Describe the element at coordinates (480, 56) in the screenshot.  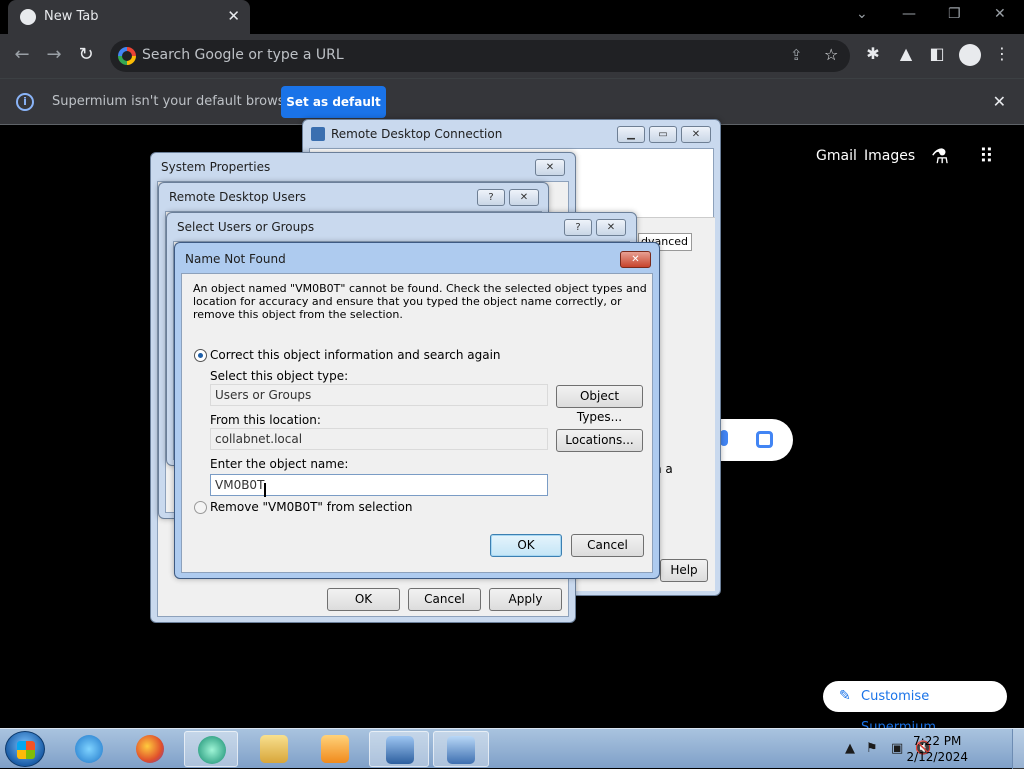
I see `omnibox: Search Google or type a URL ⇪ ☆` at that location.